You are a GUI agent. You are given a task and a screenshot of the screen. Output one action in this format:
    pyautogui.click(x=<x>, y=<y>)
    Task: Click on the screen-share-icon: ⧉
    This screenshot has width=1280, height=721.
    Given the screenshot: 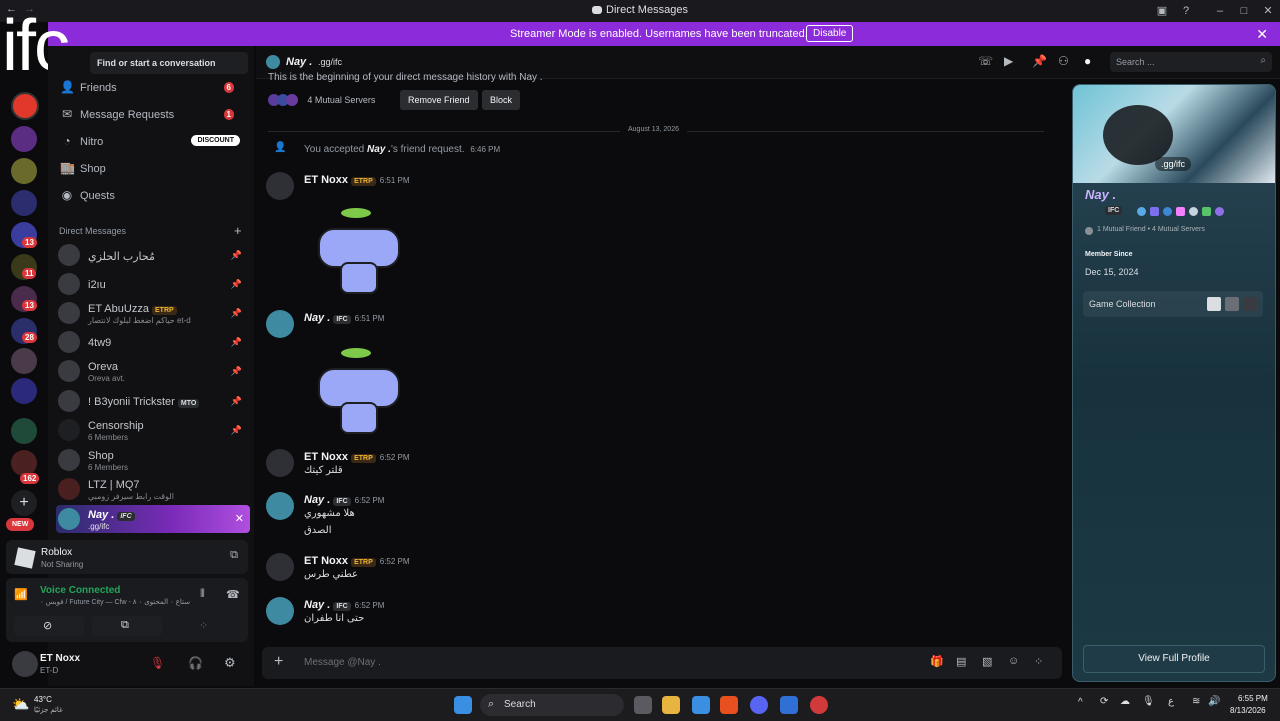 What is the action you would take?
    pyautogui.click(x=234, y=555)
    